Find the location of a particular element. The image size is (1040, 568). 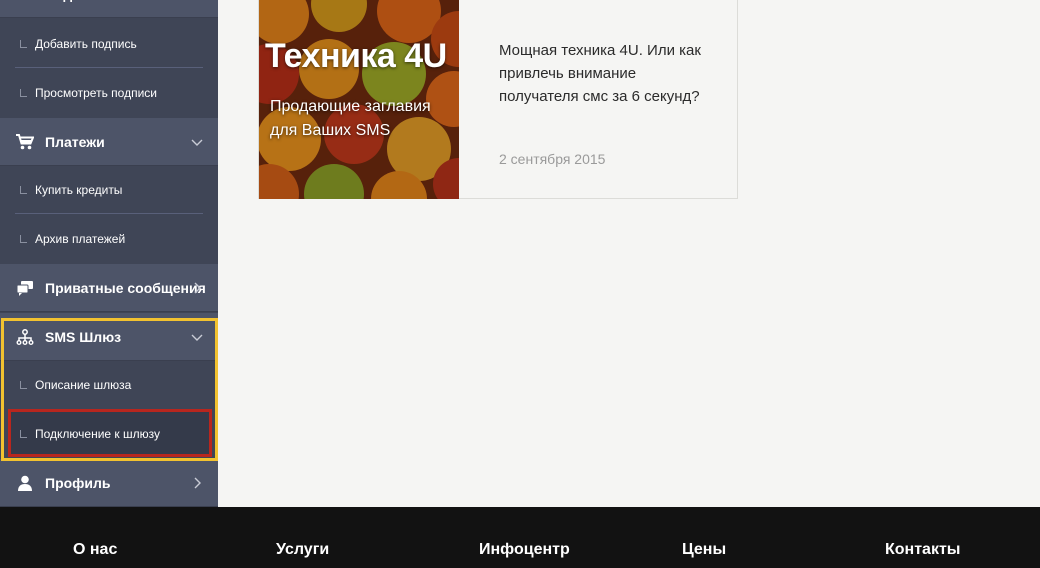

sidebar-section-signatures-label: Подписи is located at coordinates (75, 9).